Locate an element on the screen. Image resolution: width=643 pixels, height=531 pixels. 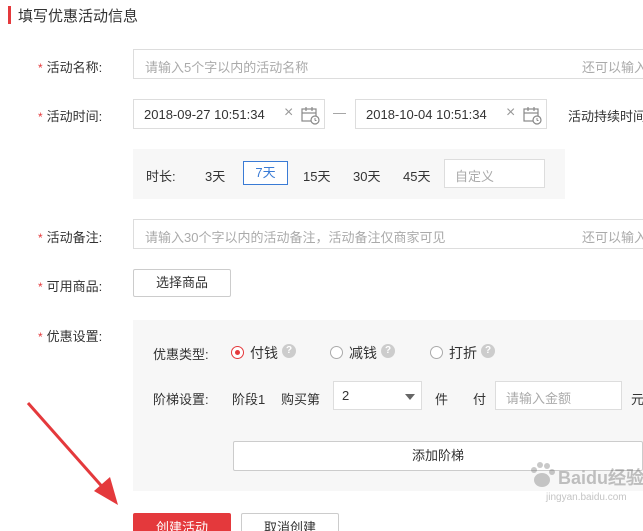
tier-unit: 件 is located at coordinates (442, 399).